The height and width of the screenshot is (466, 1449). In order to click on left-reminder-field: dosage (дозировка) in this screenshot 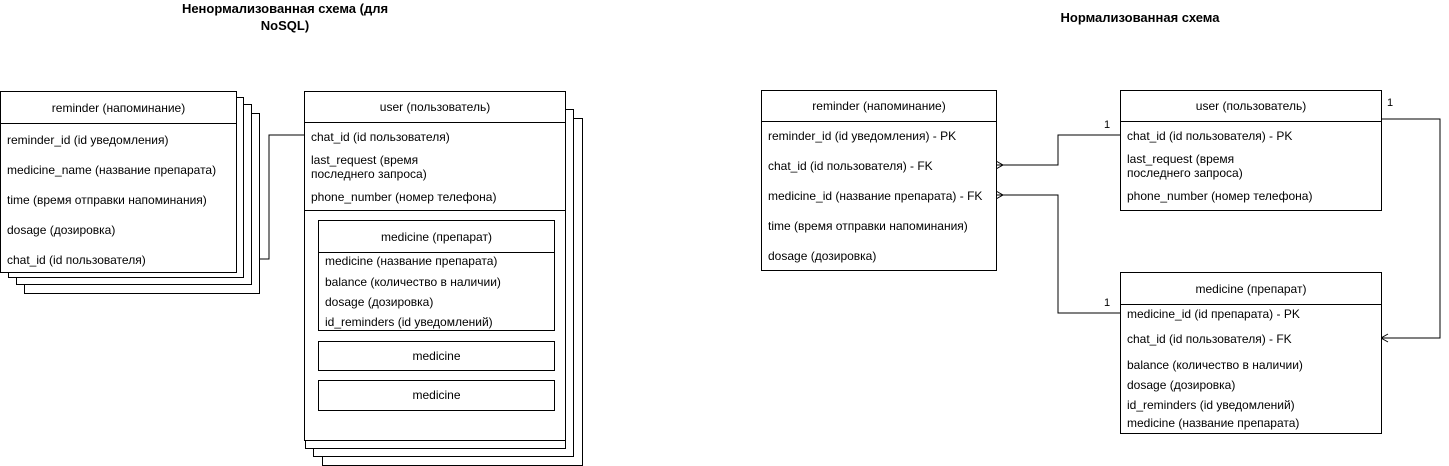, I will do `click(61, 230)`.